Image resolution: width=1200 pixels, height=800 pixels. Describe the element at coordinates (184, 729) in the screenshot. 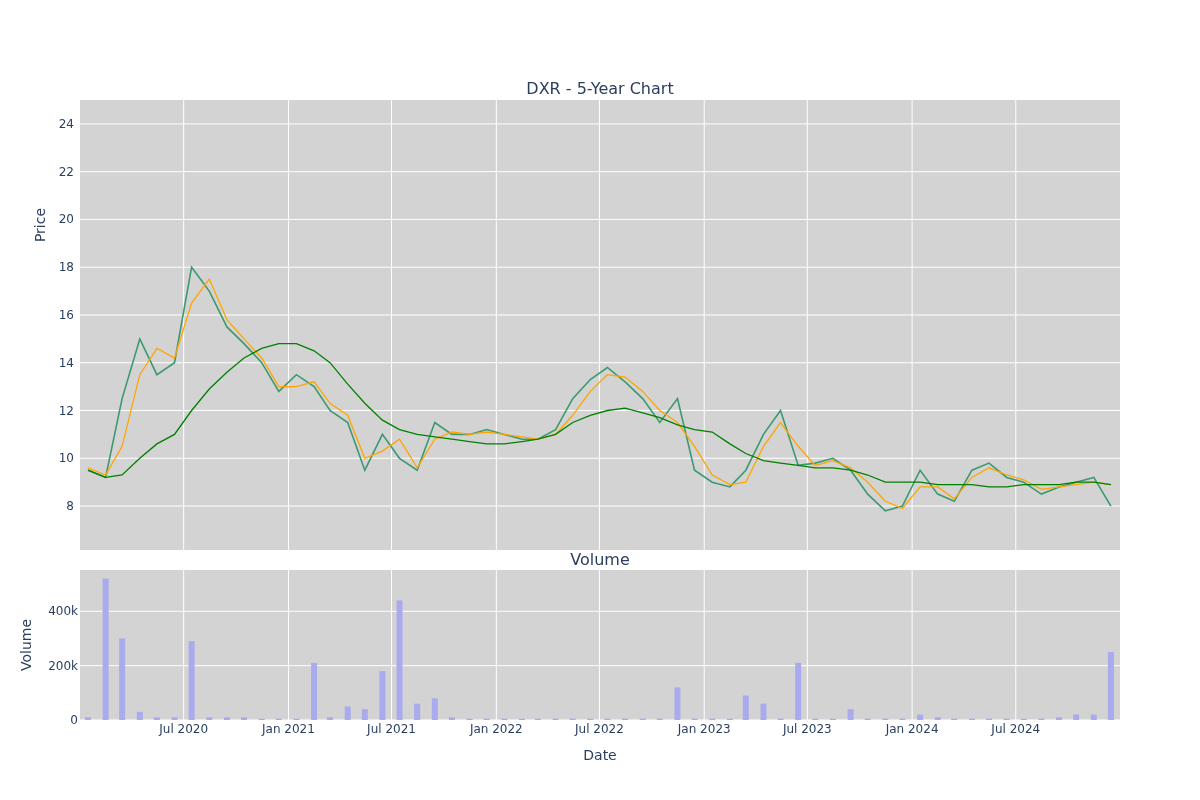

I see `x-tick-label: Jul 2020` at that location.